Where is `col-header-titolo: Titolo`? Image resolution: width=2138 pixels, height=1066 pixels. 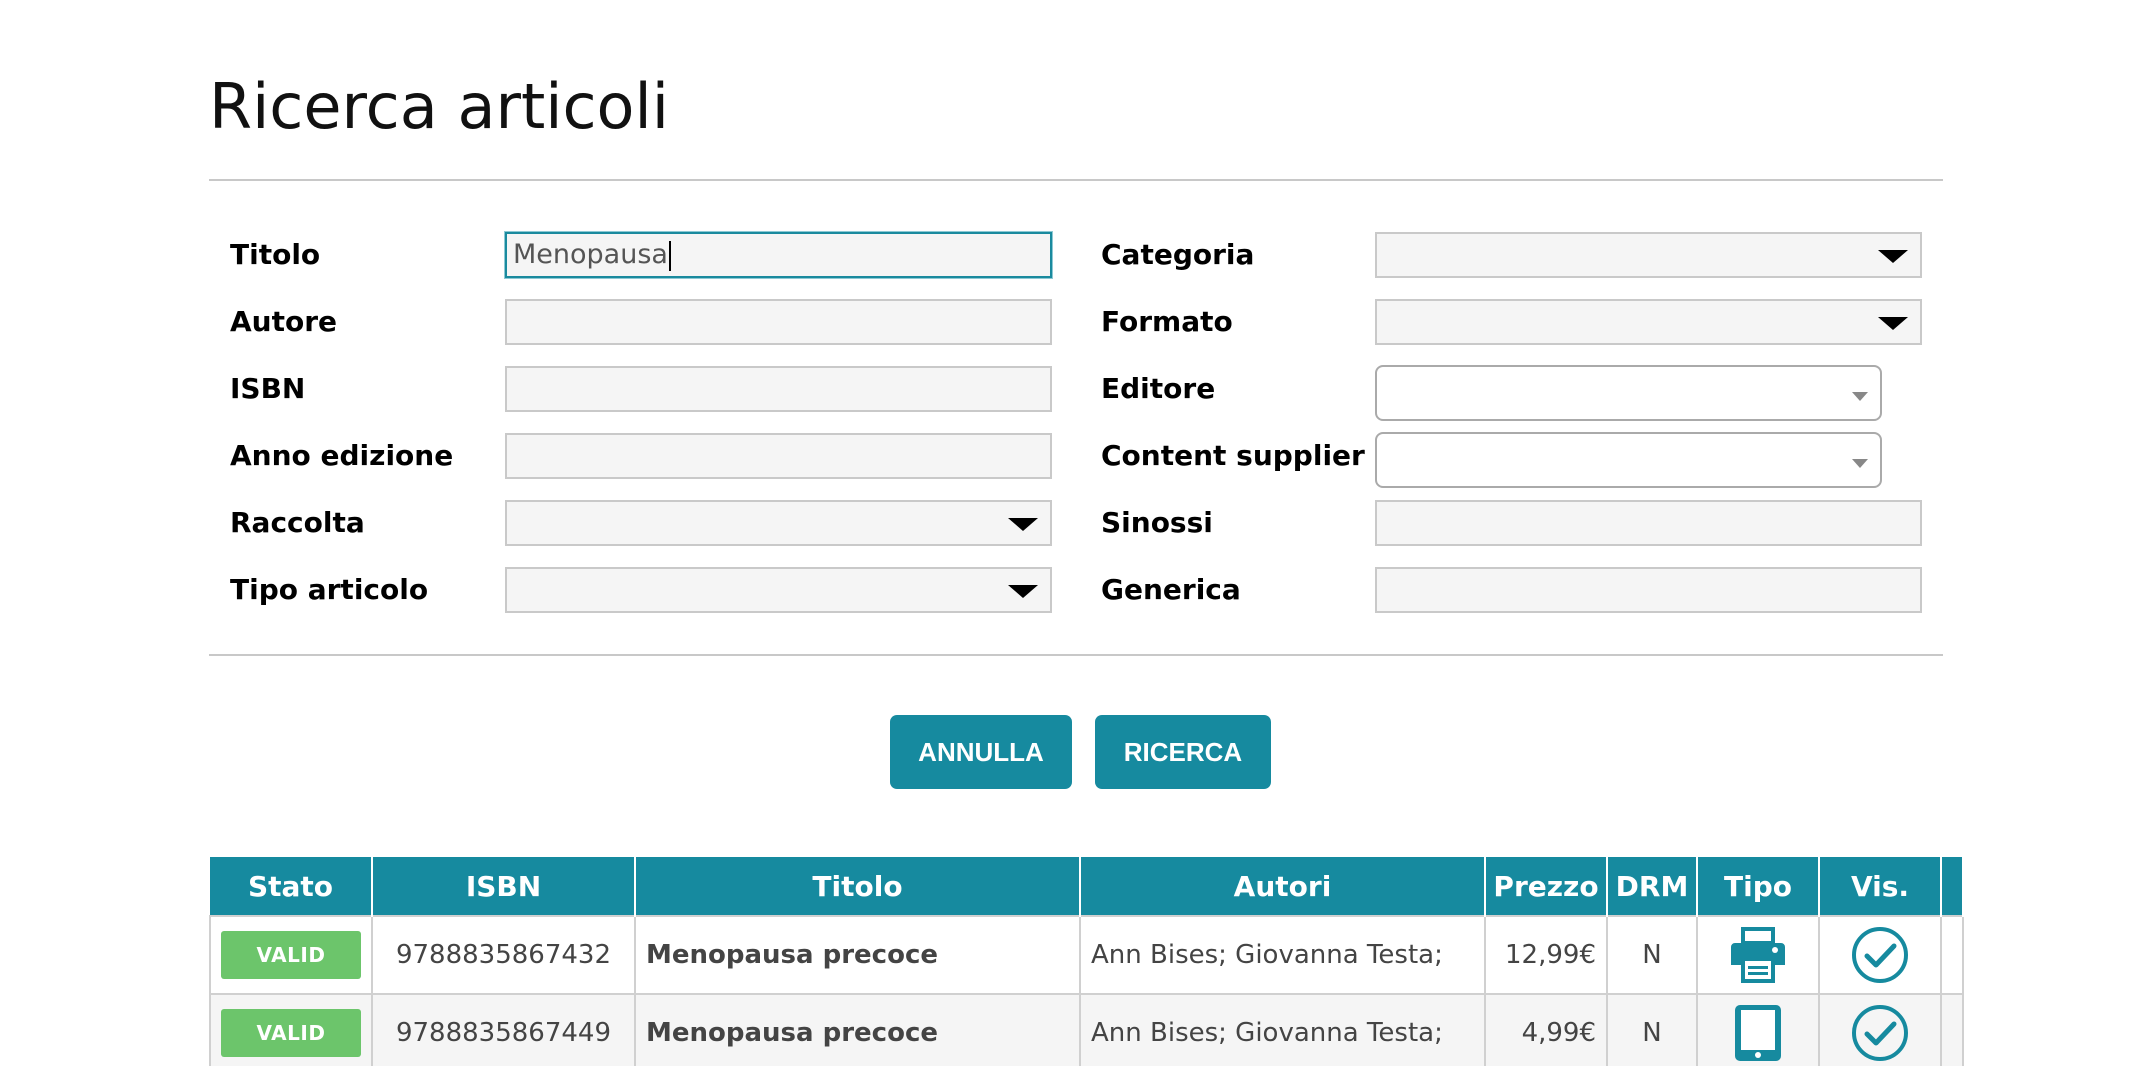 col-header-titolo: Titolo is located at coordinates (857, 885).